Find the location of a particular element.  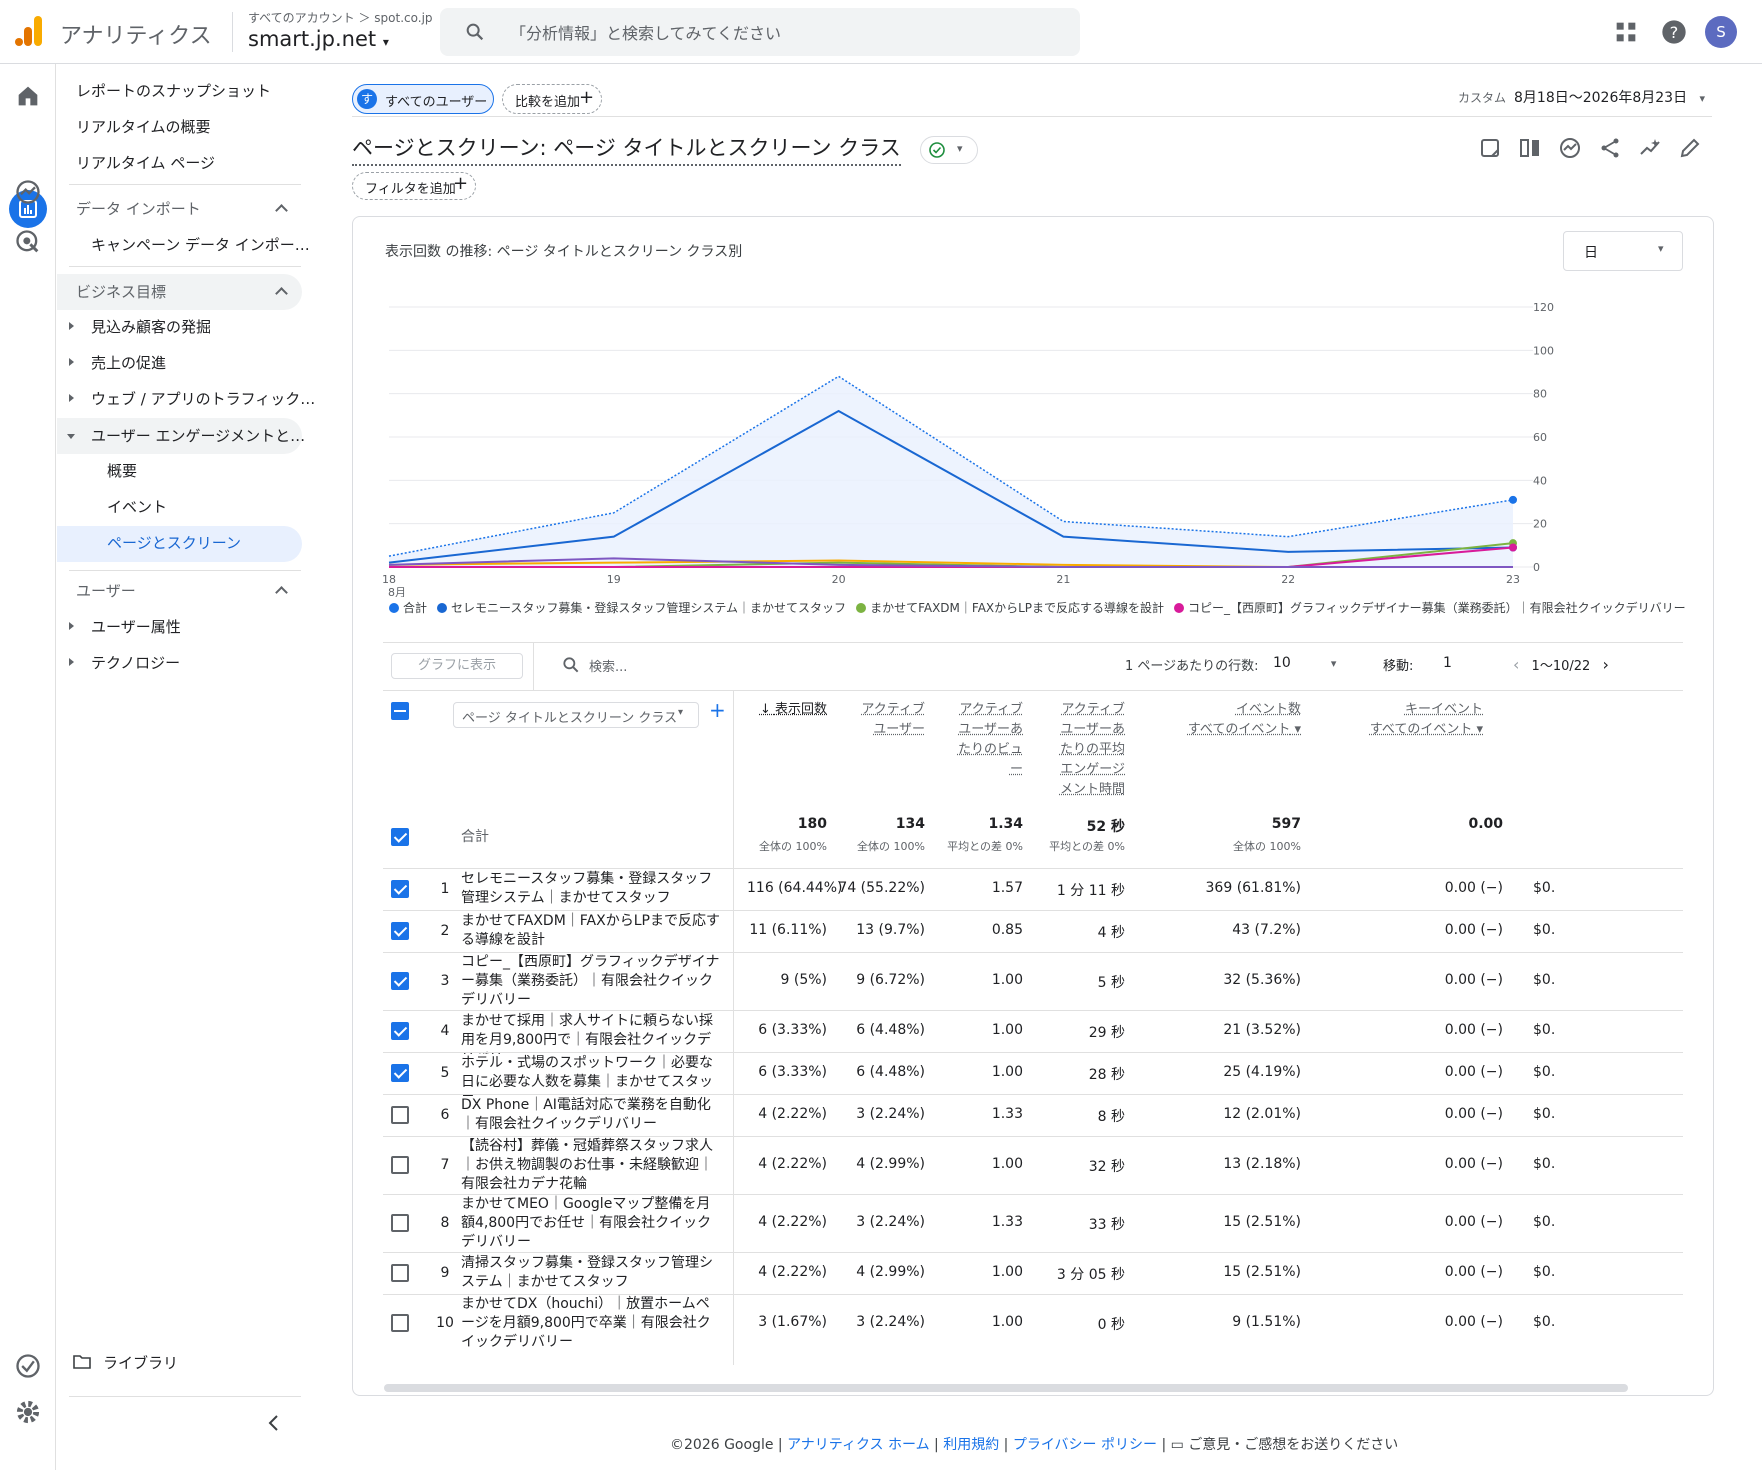

sidebar-item-realtime-overview: リアルタイムの概要 is located at coordinates (143, 126).